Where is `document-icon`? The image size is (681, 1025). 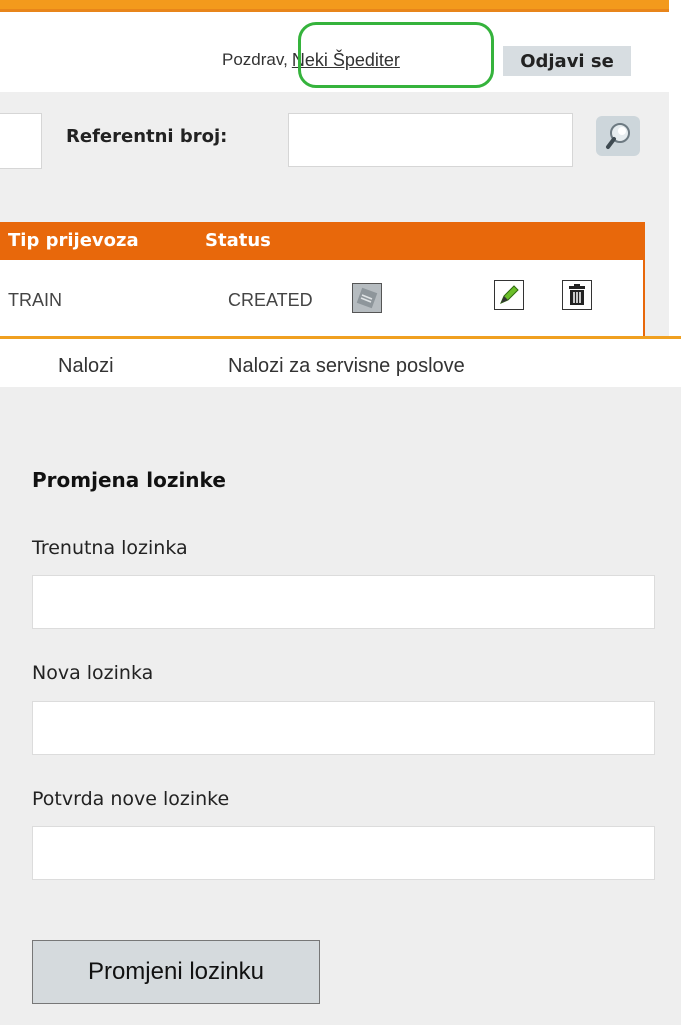
document-icon is located at coordinates (367, 298).